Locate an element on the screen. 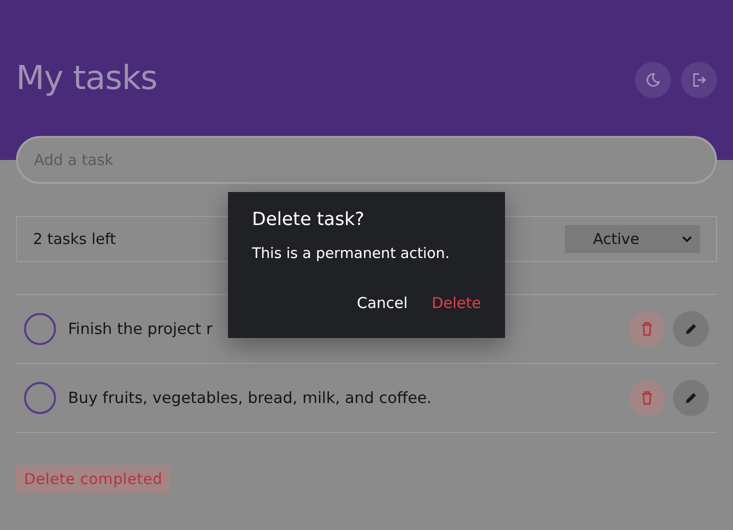 The image size is (733, 530). theme-button is located at coordinates (653, 80).